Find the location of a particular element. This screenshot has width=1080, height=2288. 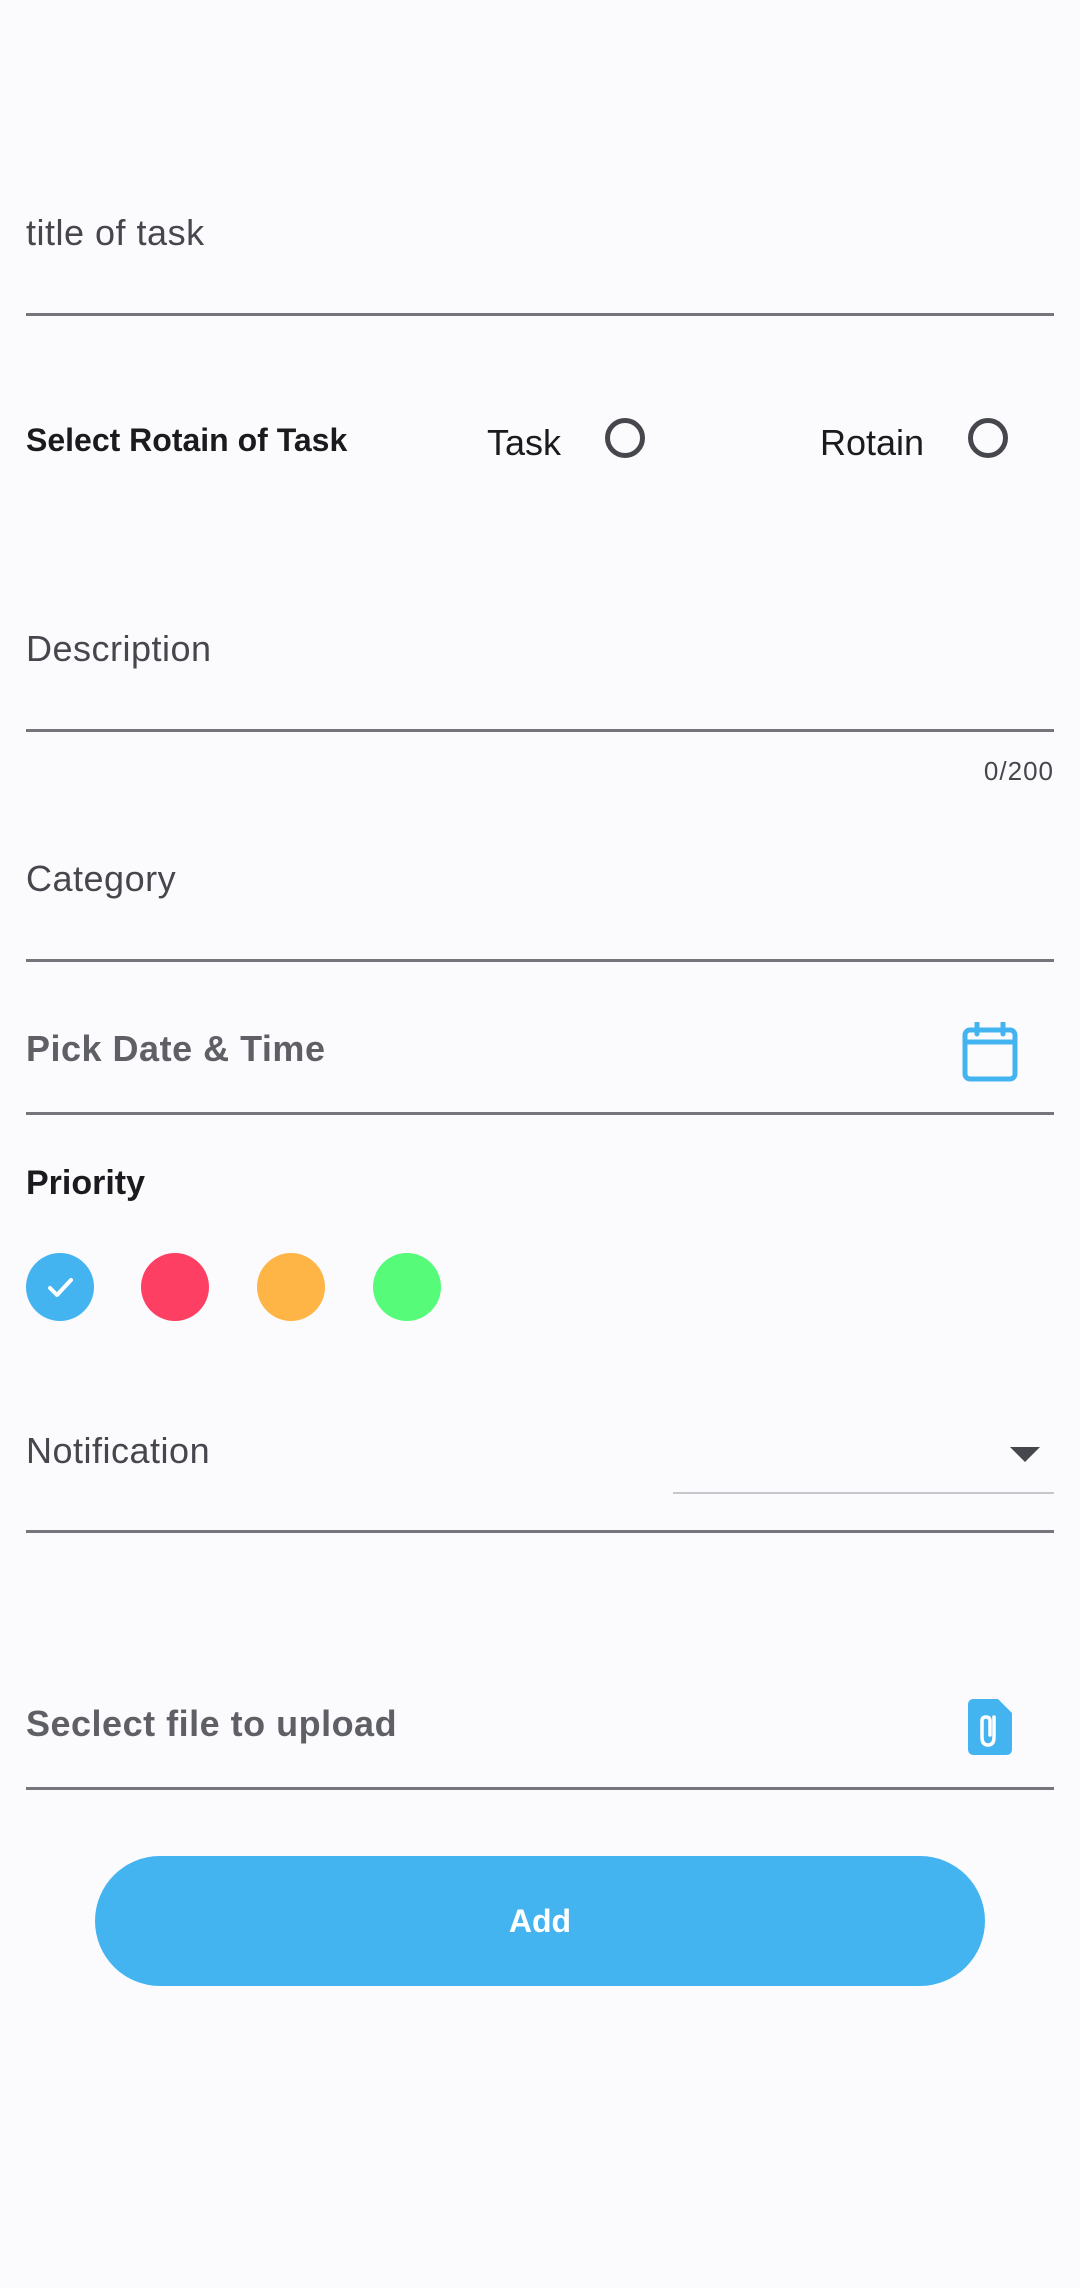

priority-red is located at coordinates (175, 1287).